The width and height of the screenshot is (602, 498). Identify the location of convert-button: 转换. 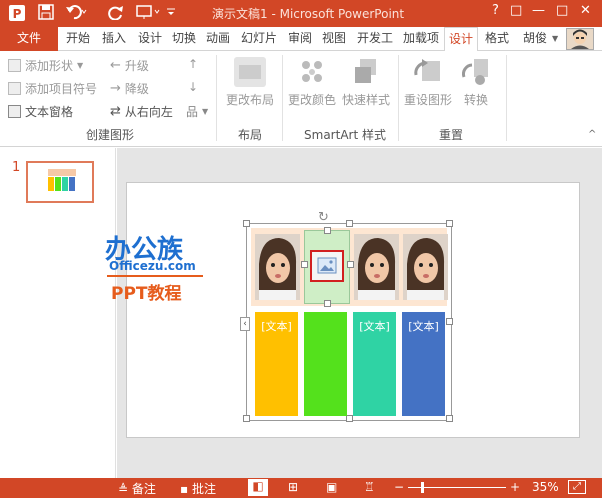
(476, 82).